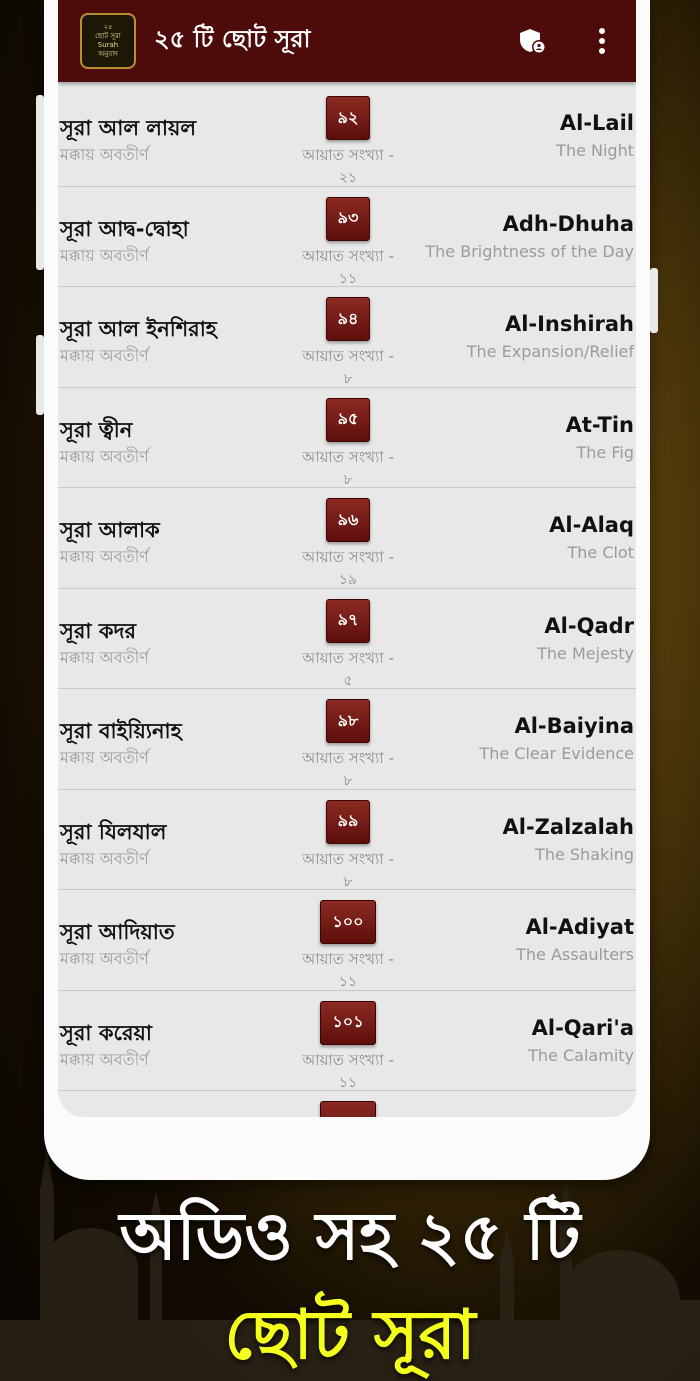  What do you see at coordinates (569, 324) in the screenshot?
I see `surah-name-en: Al-Inshirah` at bounding box center [569, 324].